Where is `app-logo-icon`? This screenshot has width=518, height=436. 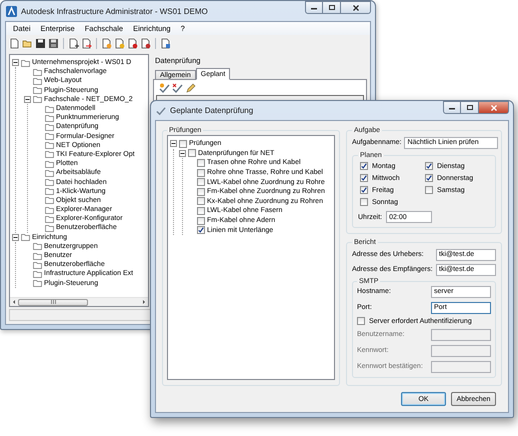 app-logo-icon is located at coordinates (11, 11).